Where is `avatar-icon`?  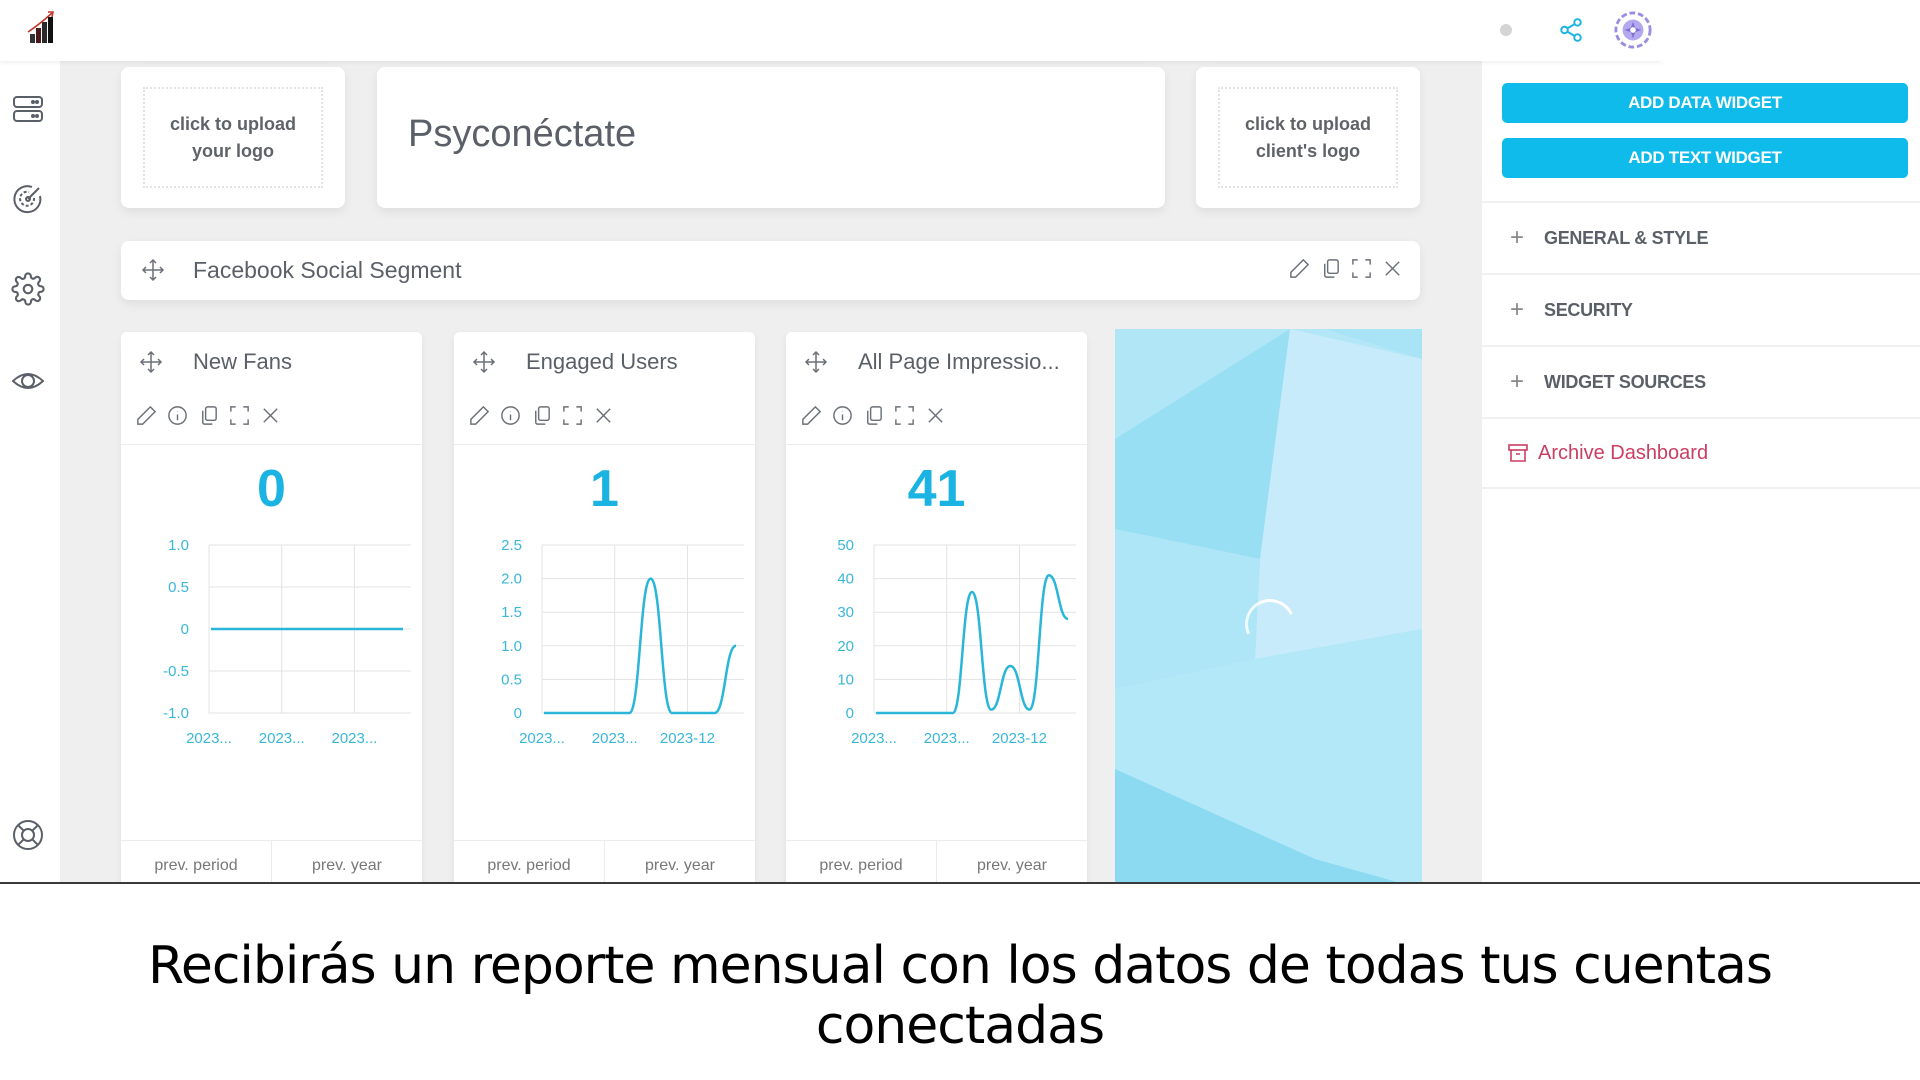
avatar-icon is located at coordinates (1633, 30).